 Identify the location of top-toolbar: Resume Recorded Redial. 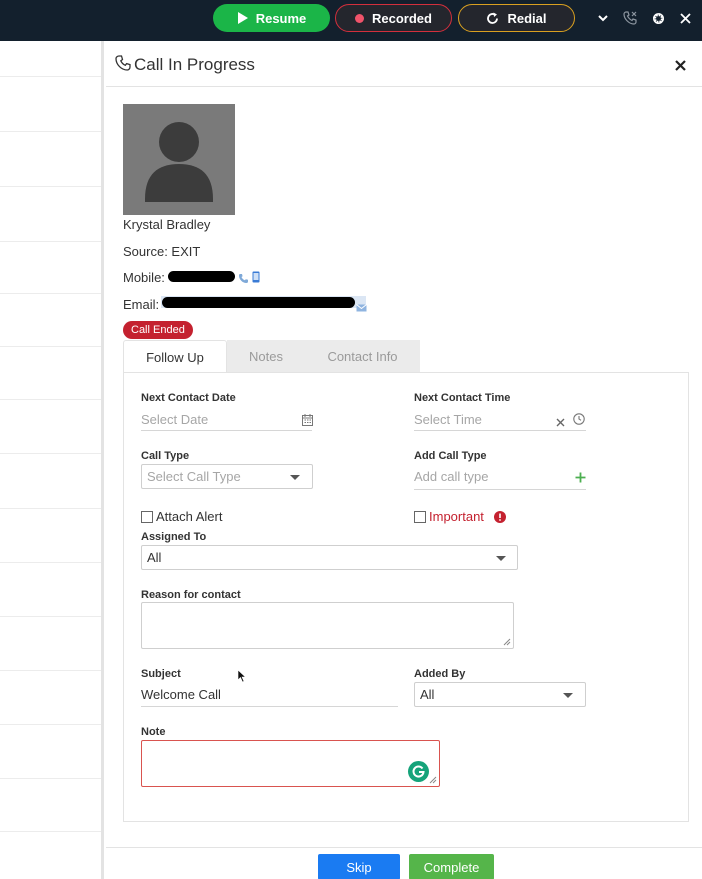
(351, 20).